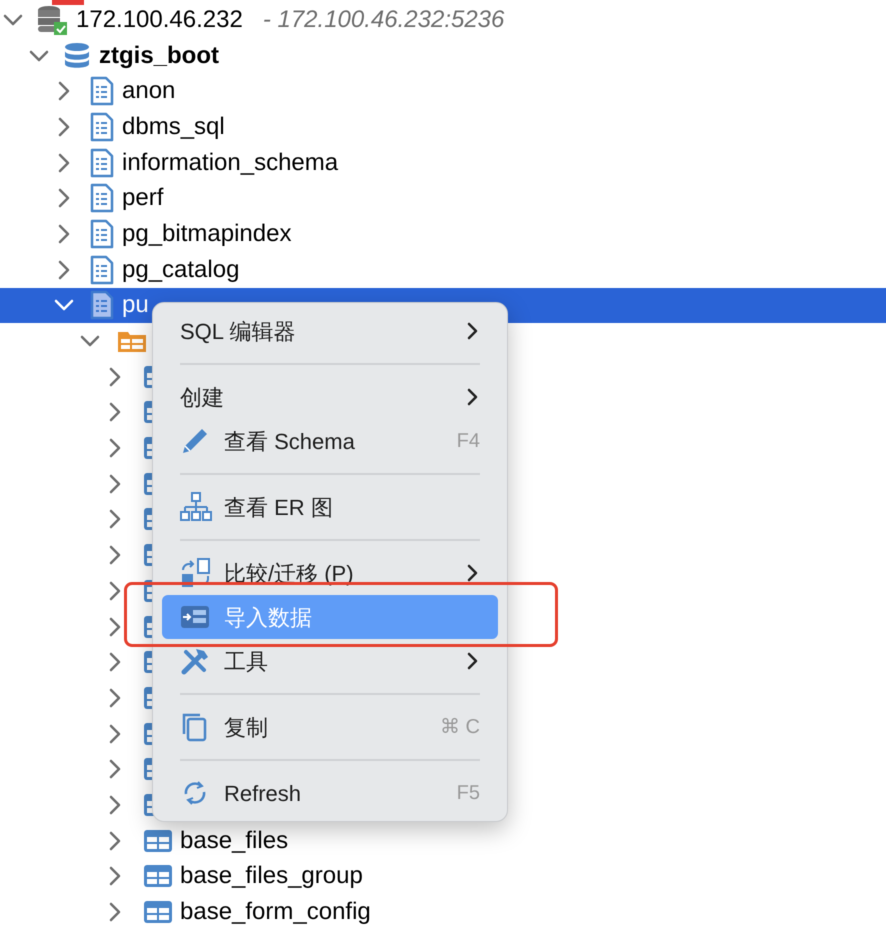 The width and height of the screenshot is (886, 928). What do you see at coordinates (460, 727) in the screenshot?
I see `shortcut-label: ⌘ C` at bounding box center [460, 727].